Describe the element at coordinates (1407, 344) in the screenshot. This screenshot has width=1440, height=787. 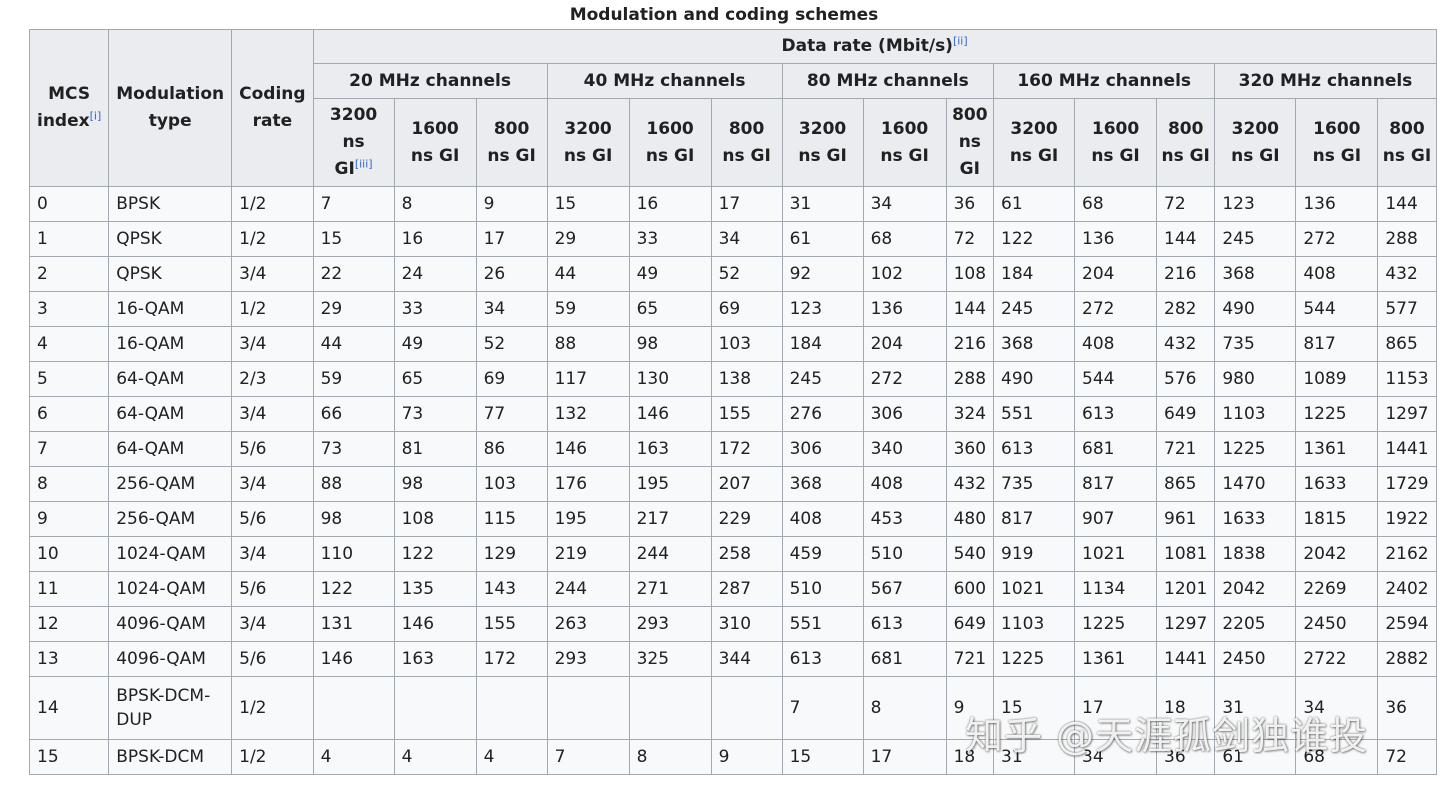
I see `data-rate-cell: 865` at that location.